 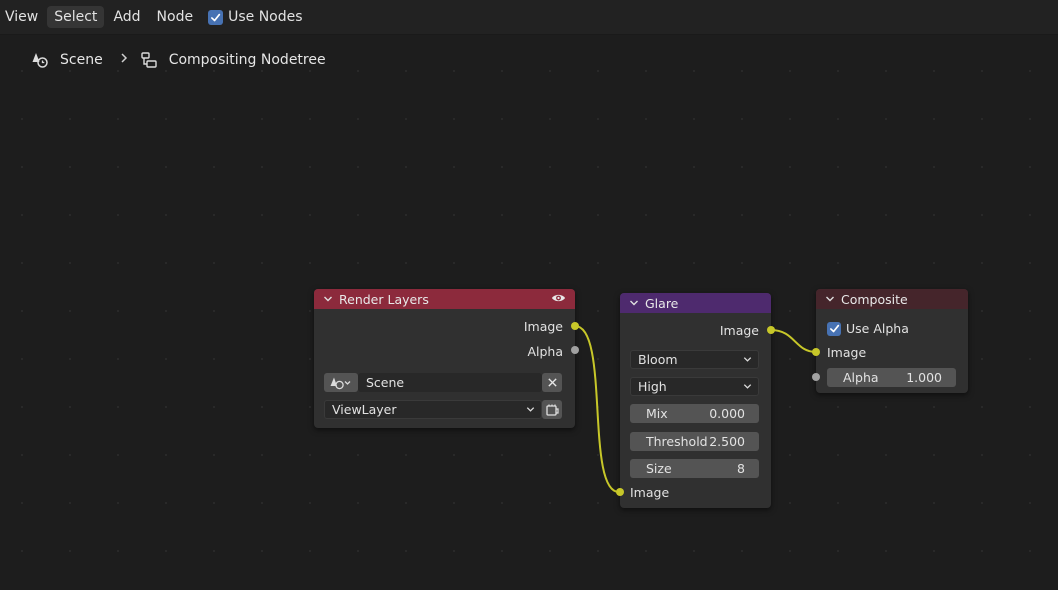 What do you see at coordinates (727, 441) in the screenshot?
I see `threshold-value: 2.500` at bounding box center [727, 441].